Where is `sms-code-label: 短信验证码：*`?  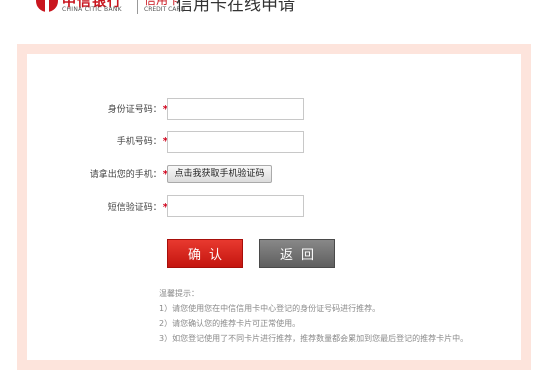 sms-code-label: 短信验证码：* is located at coordinates (138, 206).